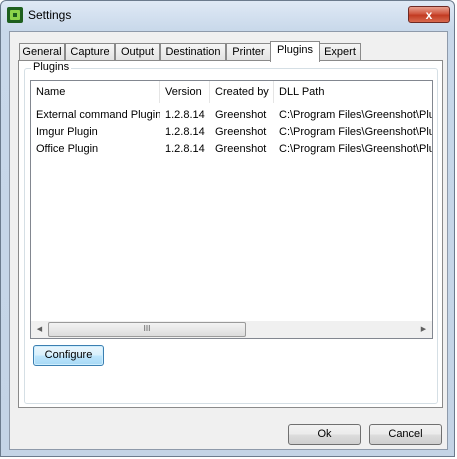 Image resolution: width=457 pixels, height=459 pixels. I want to click on plugins-group-label: Plugins, so click(51, 67).